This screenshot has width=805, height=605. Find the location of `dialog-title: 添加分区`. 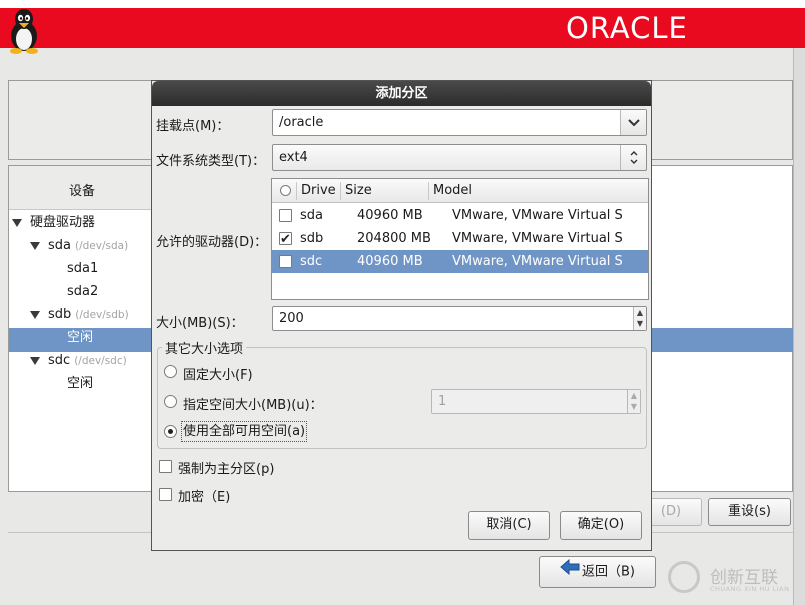

dialog-title: 添加分区 is located at coordinates (401, 93).